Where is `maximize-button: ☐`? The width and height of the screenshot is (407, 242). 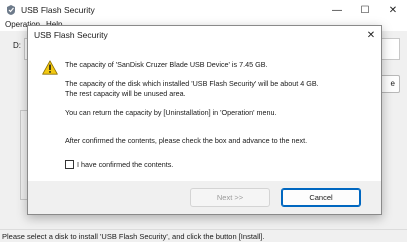
maximize-button: ☐ is located at coordinates (365, 10).